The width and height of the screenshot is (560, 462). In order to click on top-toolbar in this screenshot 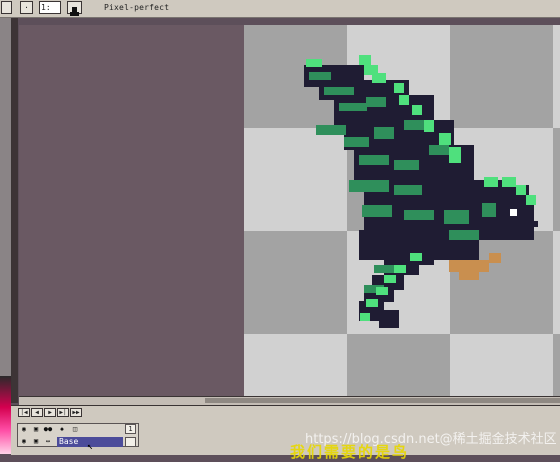, I will do `click(280, 9)`.